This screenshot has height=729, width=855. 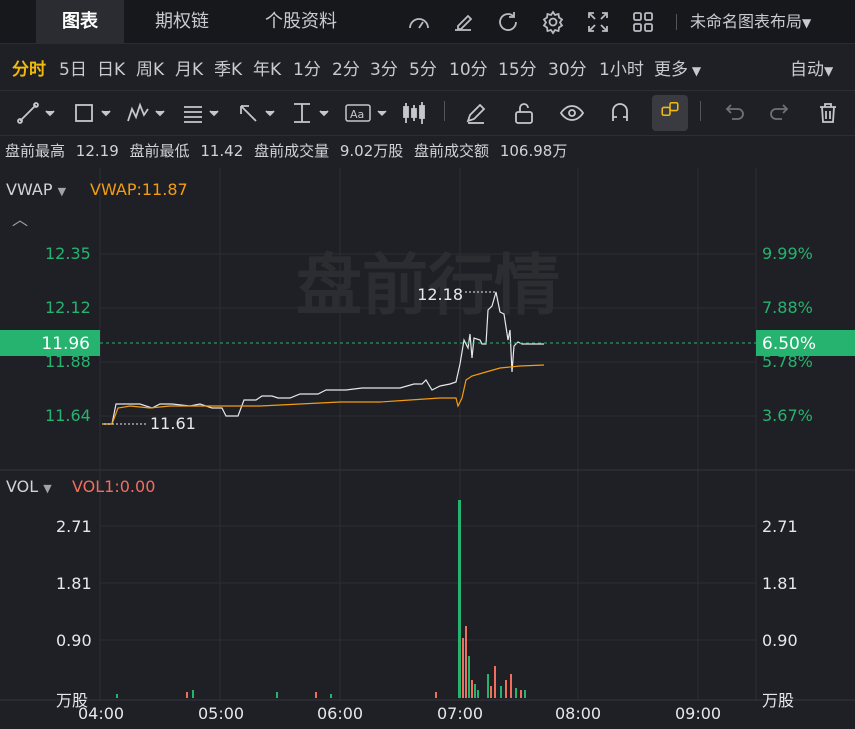 I want to click on period-intraday: 分时, so click(x=29, y=67).